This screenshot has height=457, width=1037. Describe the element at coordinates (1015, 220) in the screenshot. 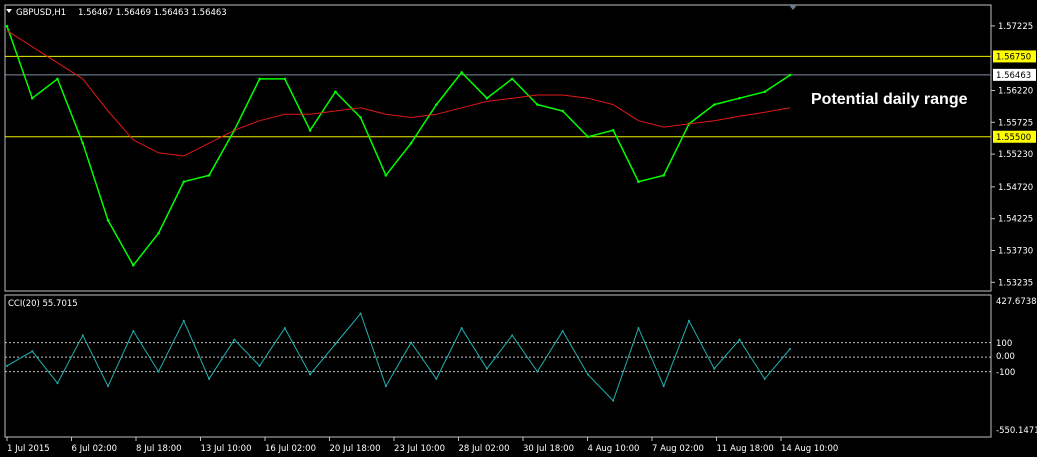

I see `price-tick-label: 1.54225` at that location.